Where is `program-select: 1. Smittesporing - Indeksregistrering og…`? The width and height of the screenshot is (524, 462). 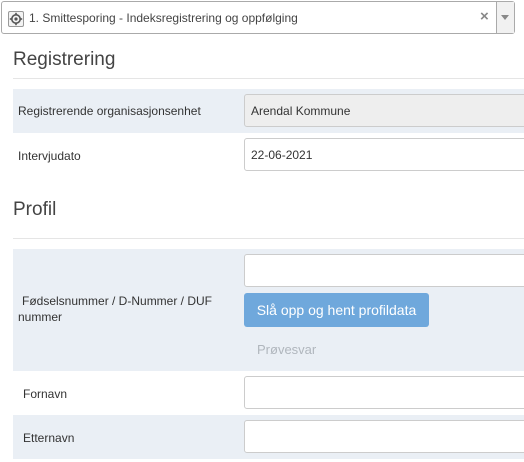 program-select: 1. Smittesporing - Indeksregistrering og… is located at coordinates (258, 17).